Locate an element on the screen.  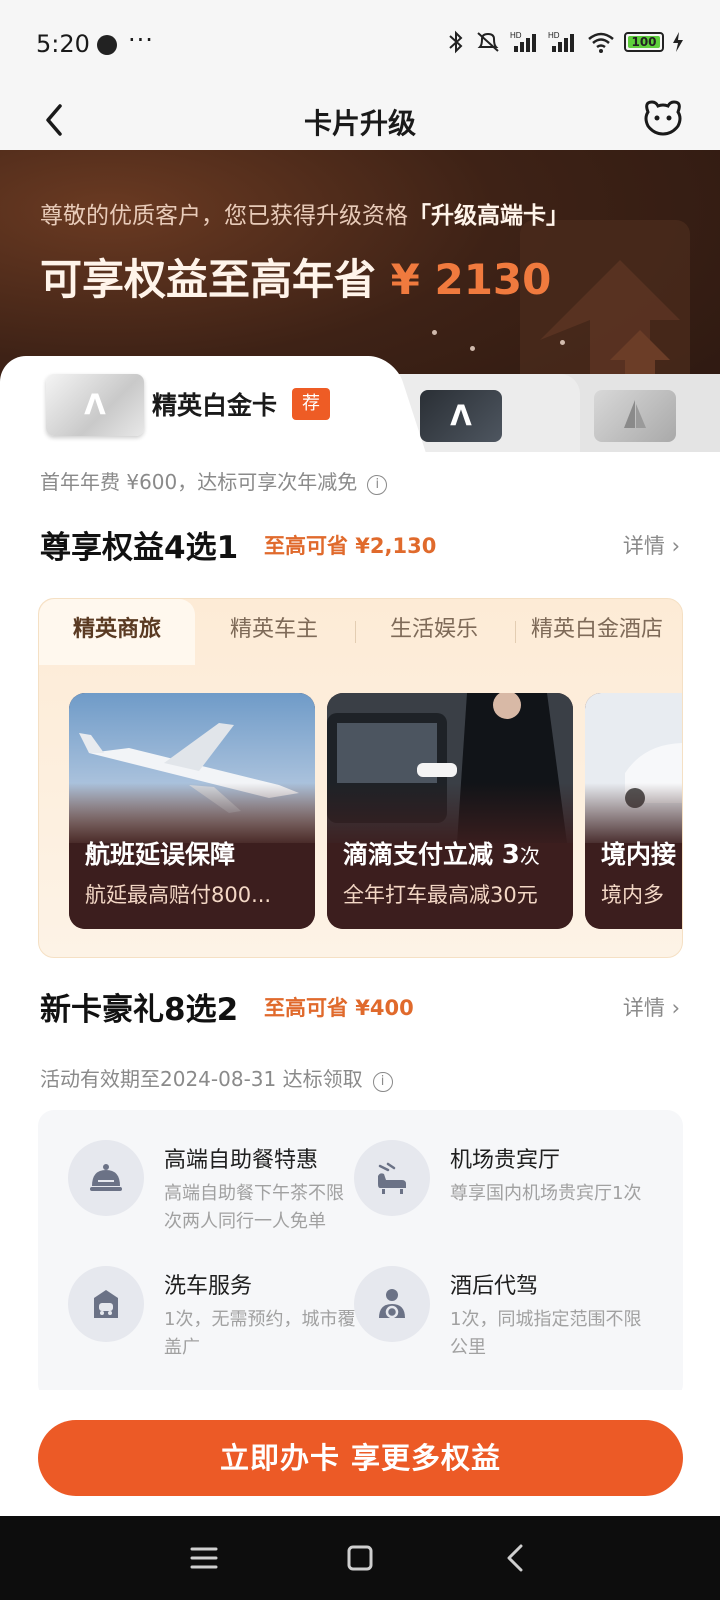
card-selector: Λ 精英白金卡 荐 Λ is located at coordinates (360, 404).